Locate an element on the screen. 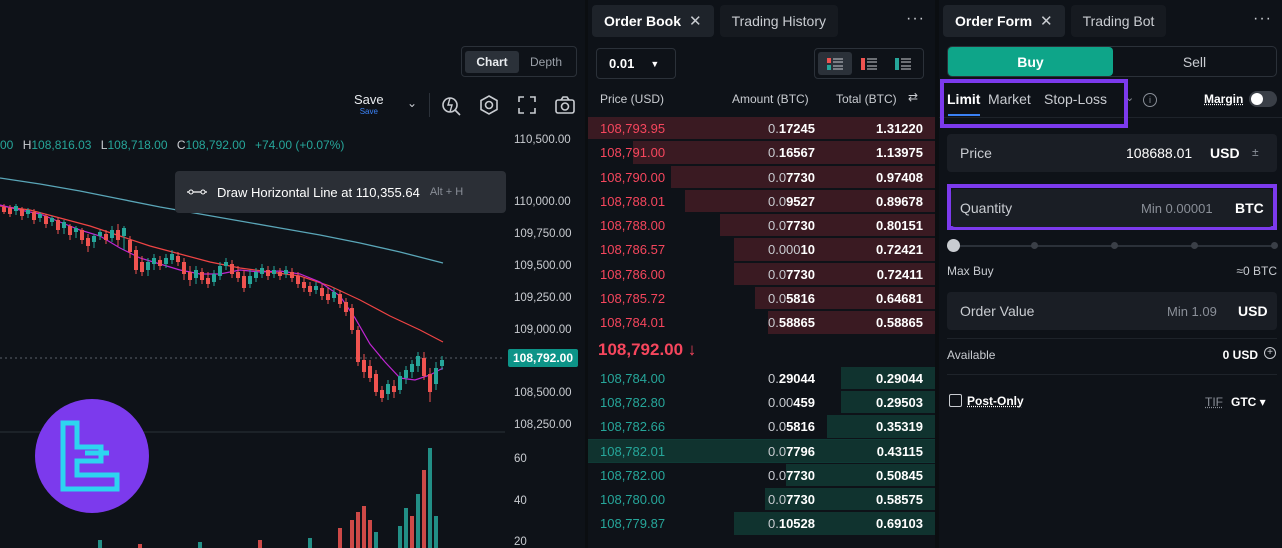 The image size is (1282, 548). precision-select: 0.01 ▼ is located at coordinates (636, 63).